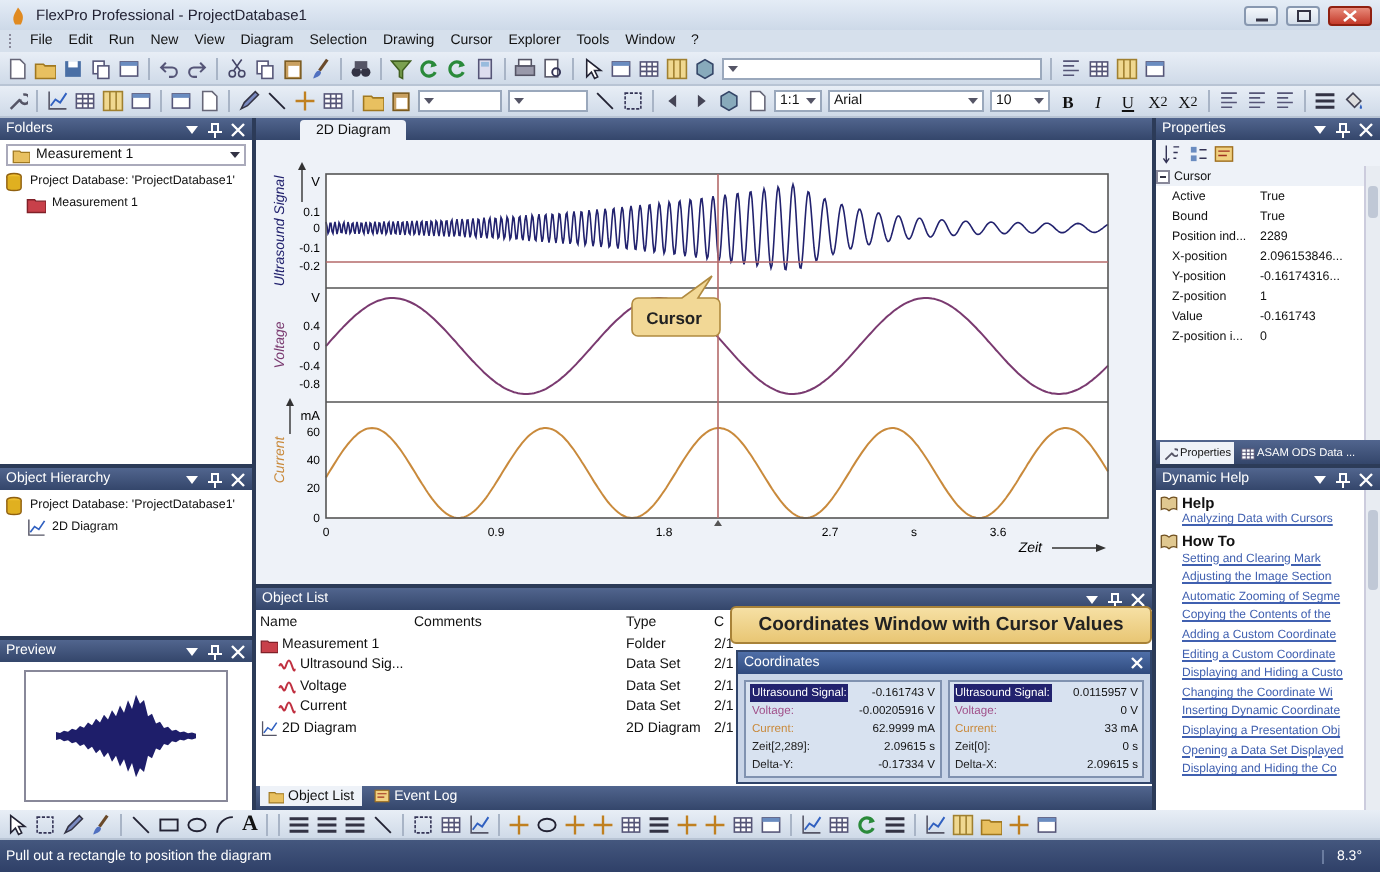 This screenshot has width=1380, height=872. Describe the element at coordinates (1261, 15) in the screenshot. I see `minimize-button` at that location.